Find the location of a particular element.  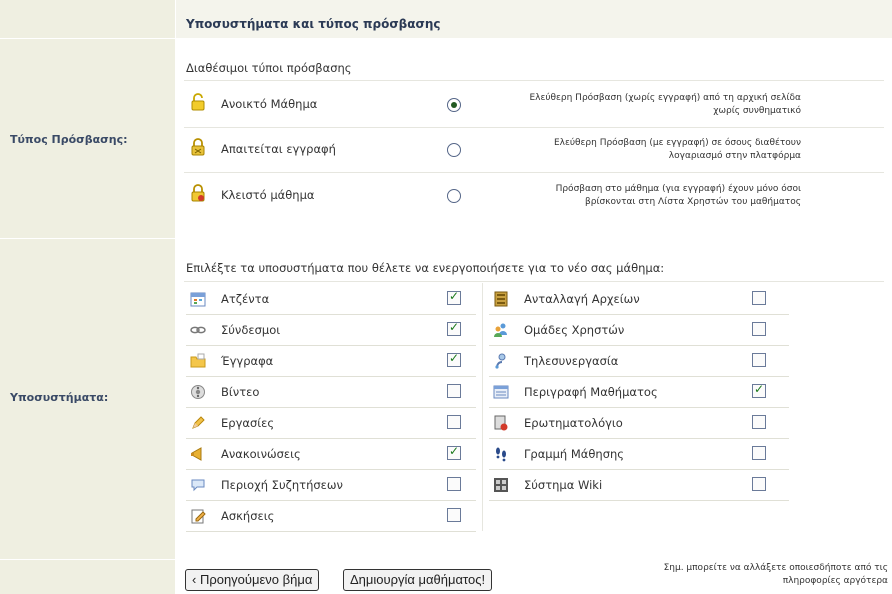

header-left-cell is located at coordinates (87, 19).